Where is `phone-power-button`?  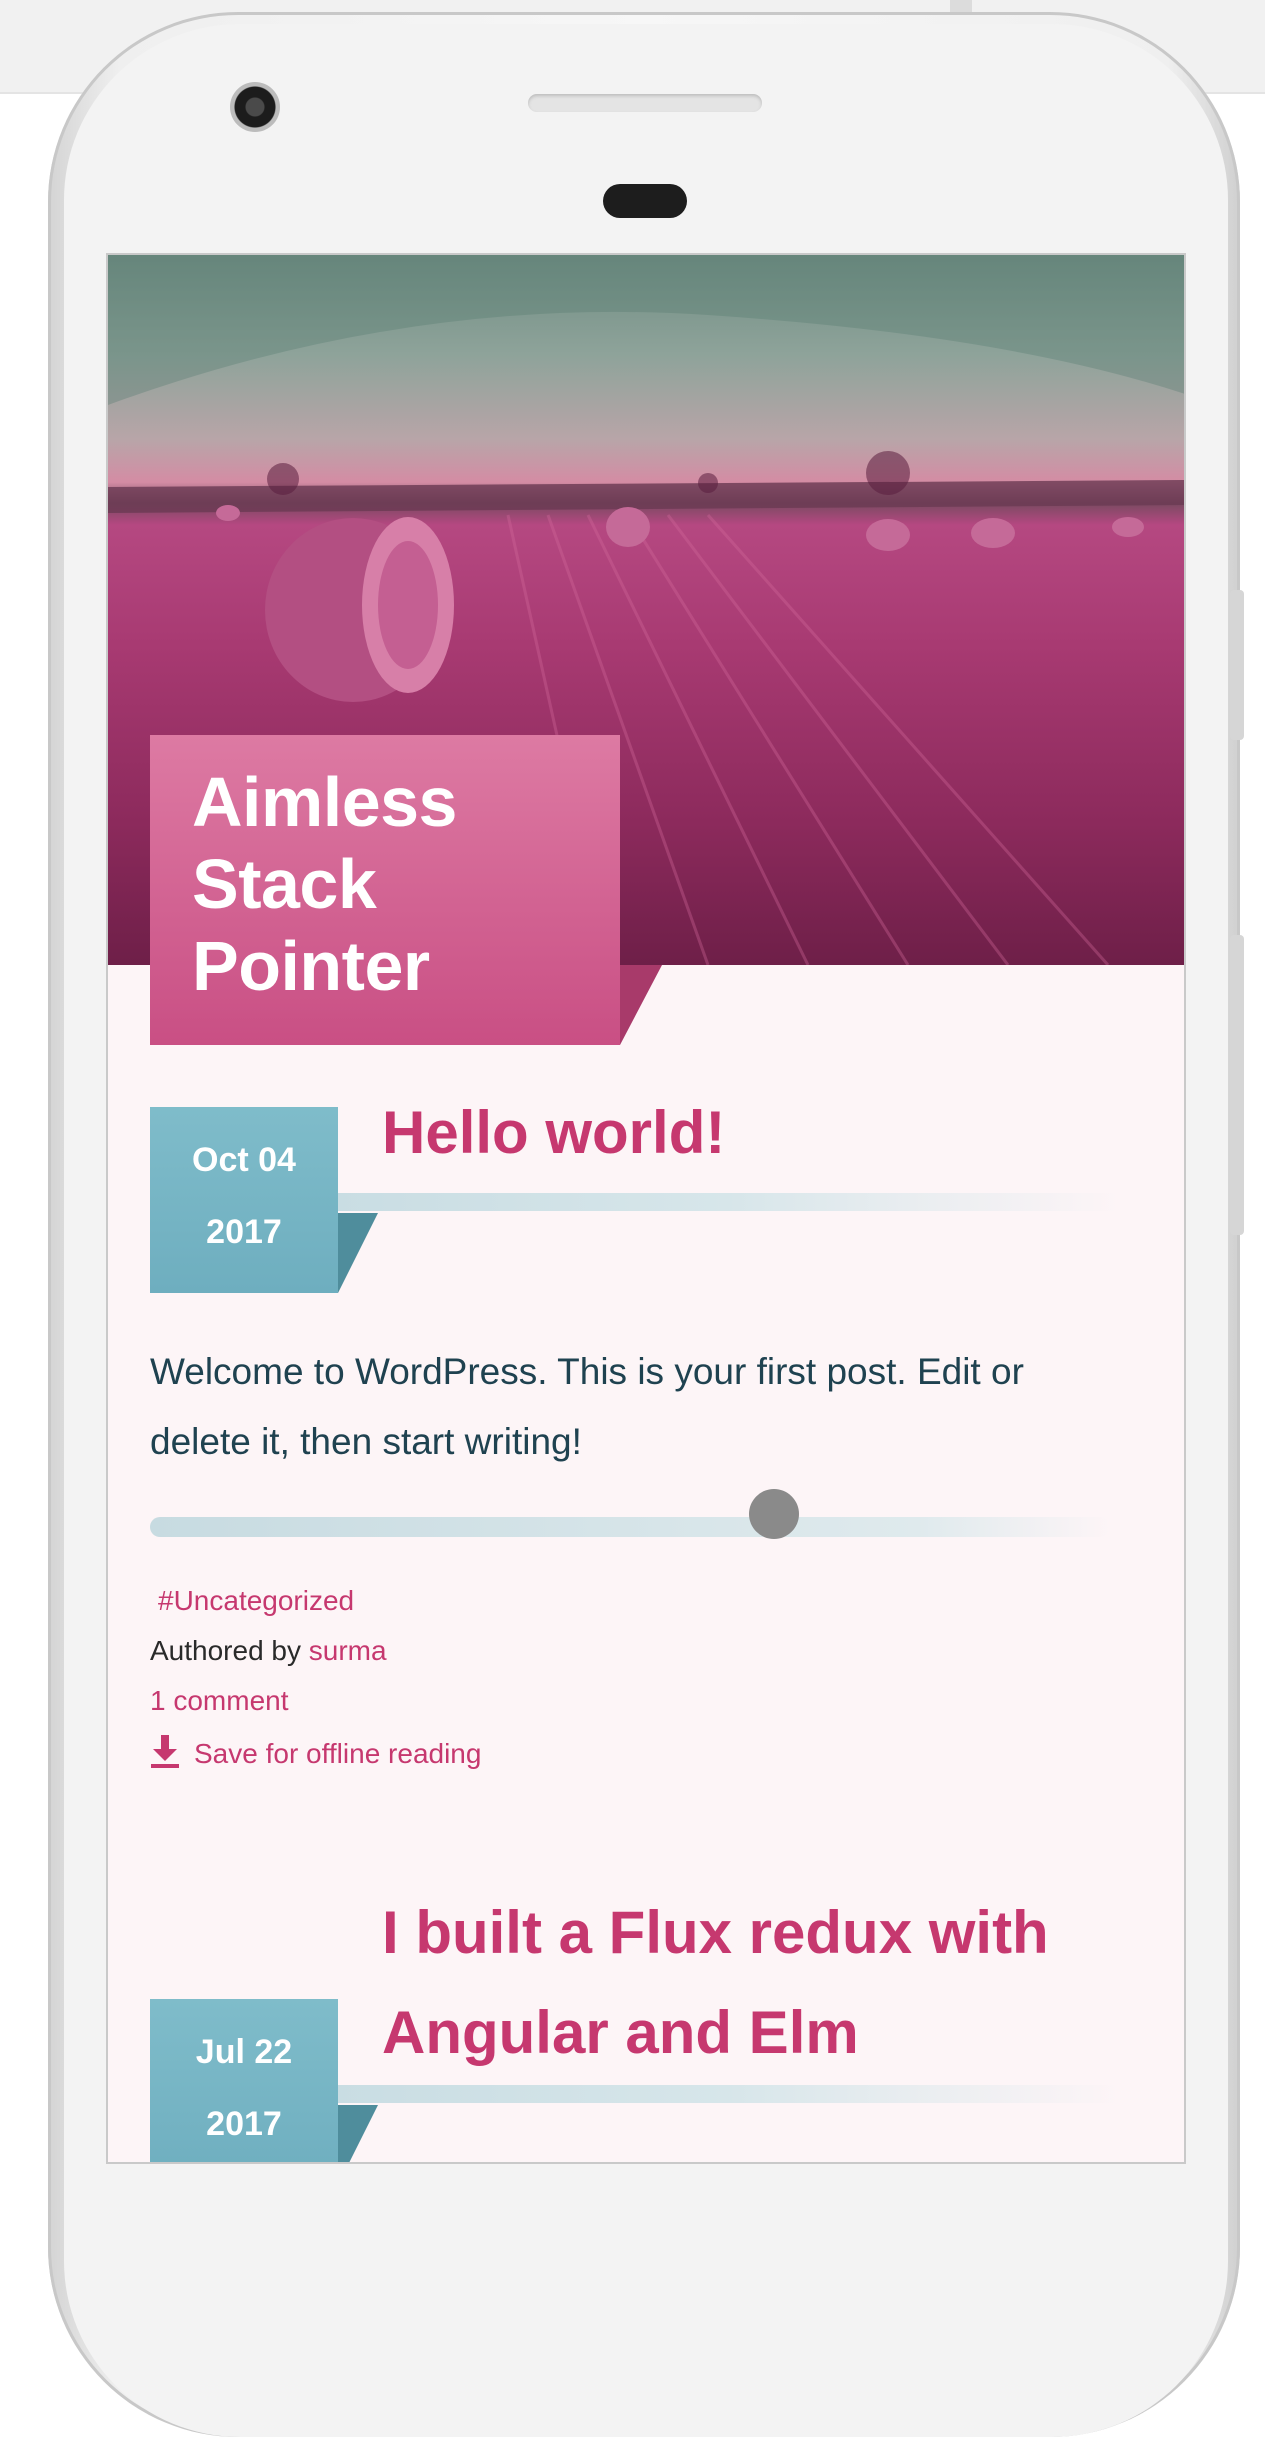 phone-power-button is located at coordinates (1237, 1085).